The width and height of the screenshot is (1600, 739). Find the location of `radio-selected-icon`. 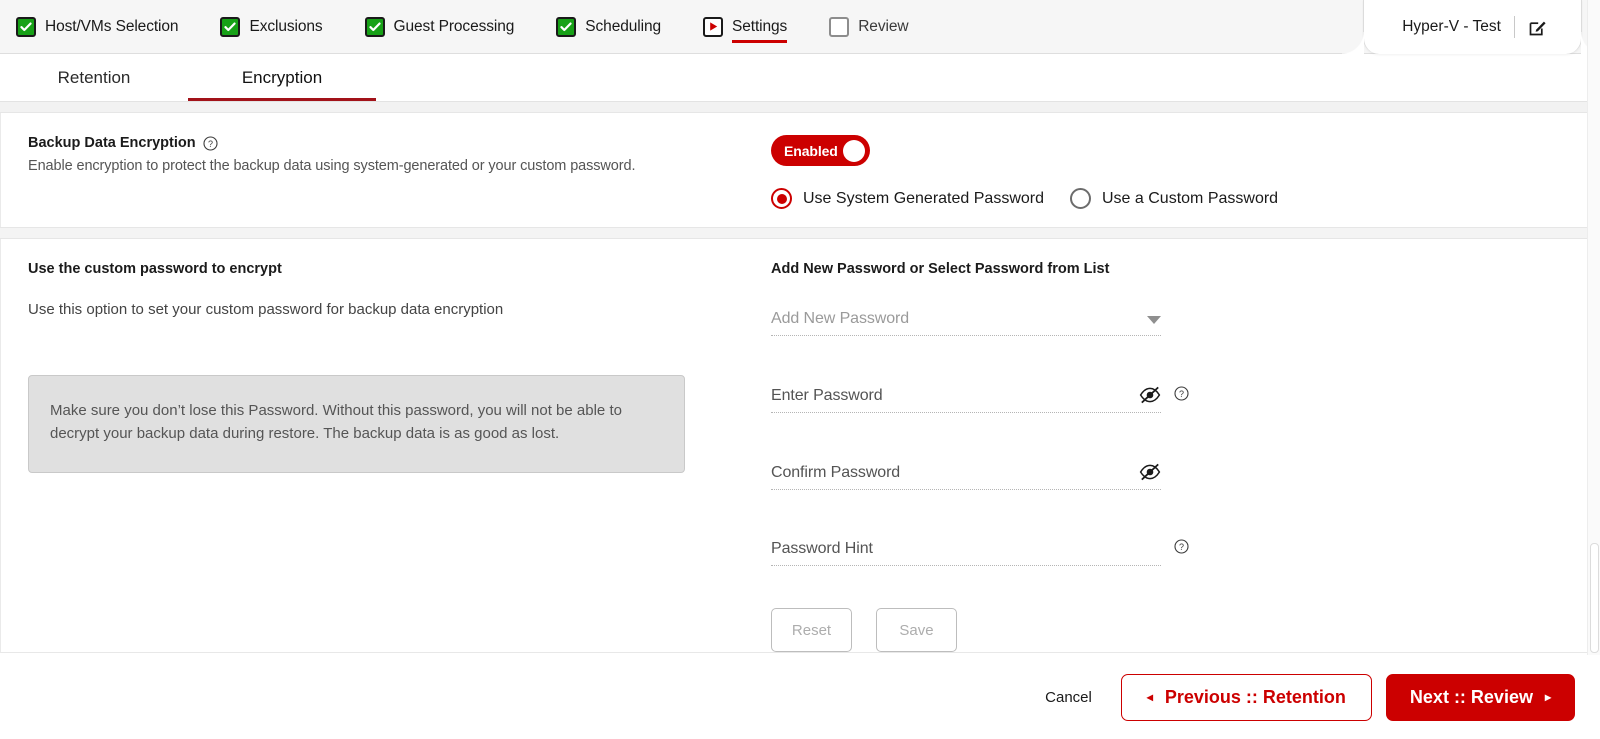

radio-selected-icon is located at coordinates (781, 198).